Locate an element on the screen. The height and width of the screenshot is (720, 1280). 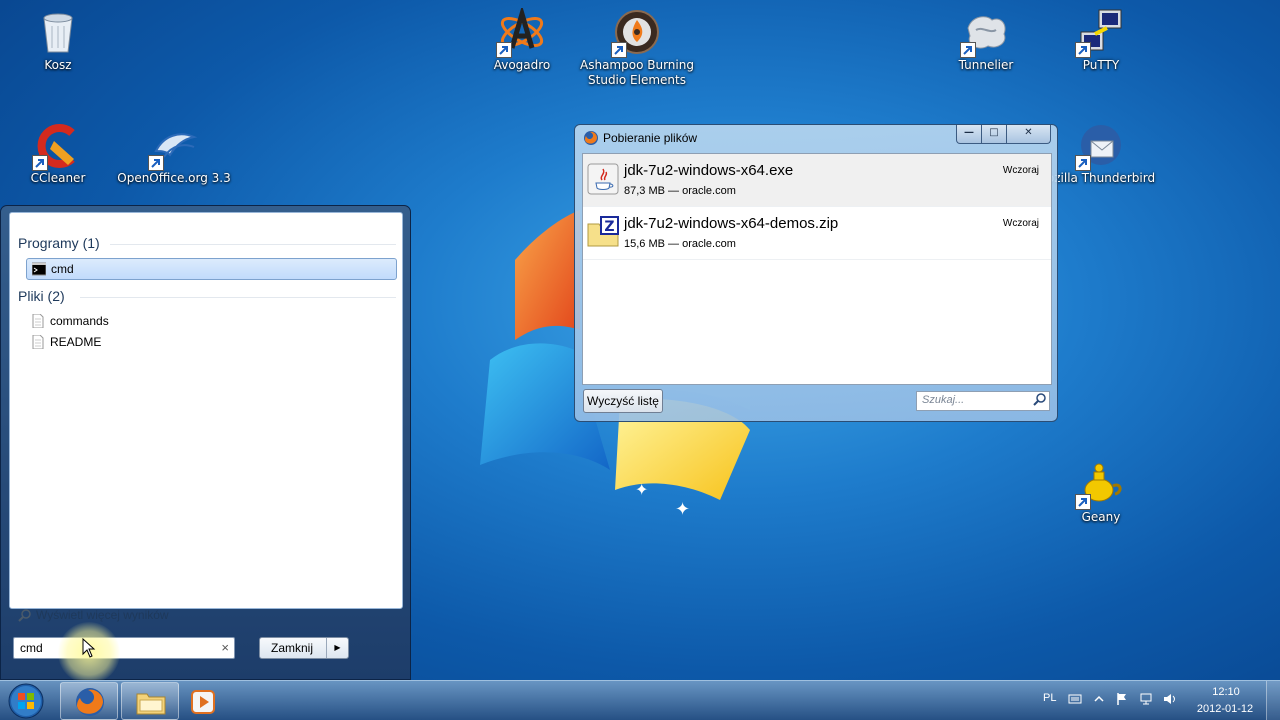
zip-icon: Z is located at coordinates (603, 231).